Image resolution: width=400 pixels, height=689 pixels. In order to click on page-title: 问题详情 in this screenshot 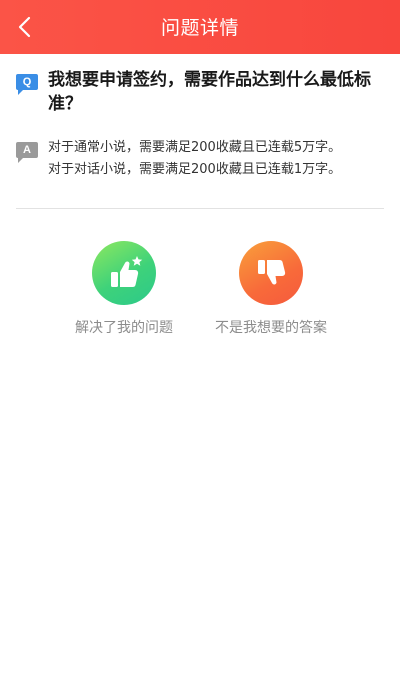, I will do `click(199, 28)`.